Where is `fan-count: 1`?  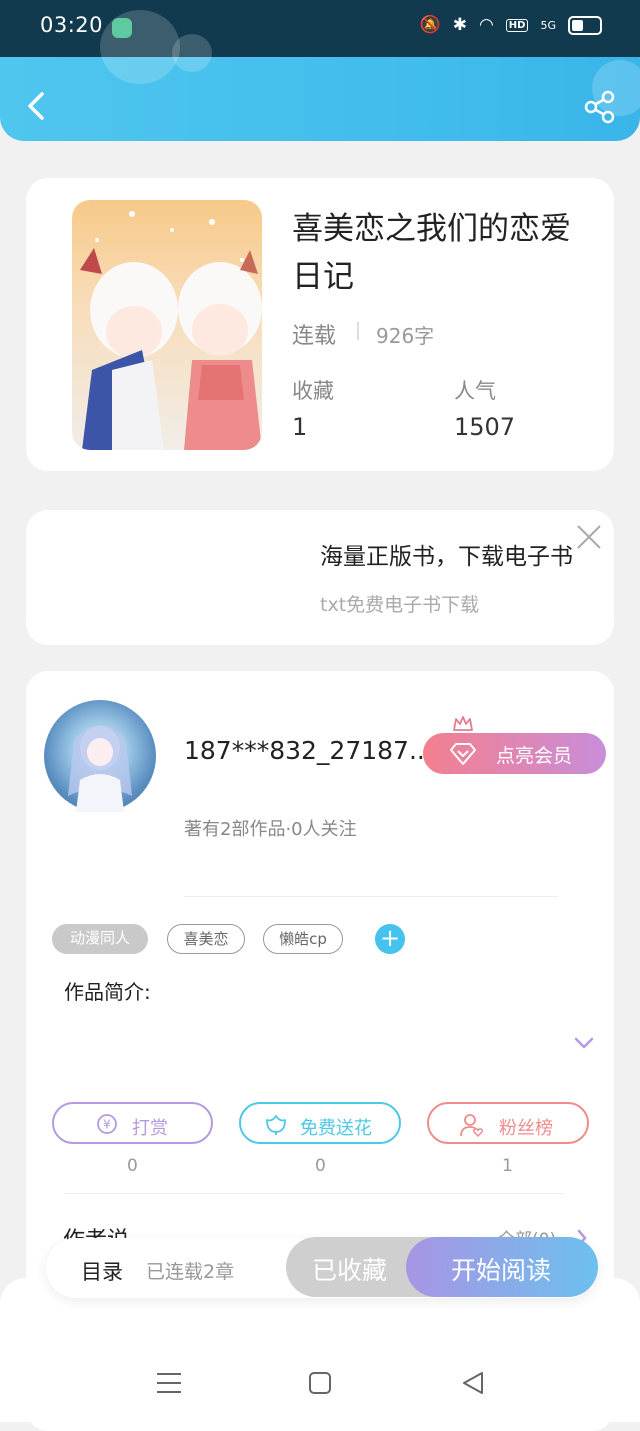
fan-count: 1 is located at coordinates (507, 1166).